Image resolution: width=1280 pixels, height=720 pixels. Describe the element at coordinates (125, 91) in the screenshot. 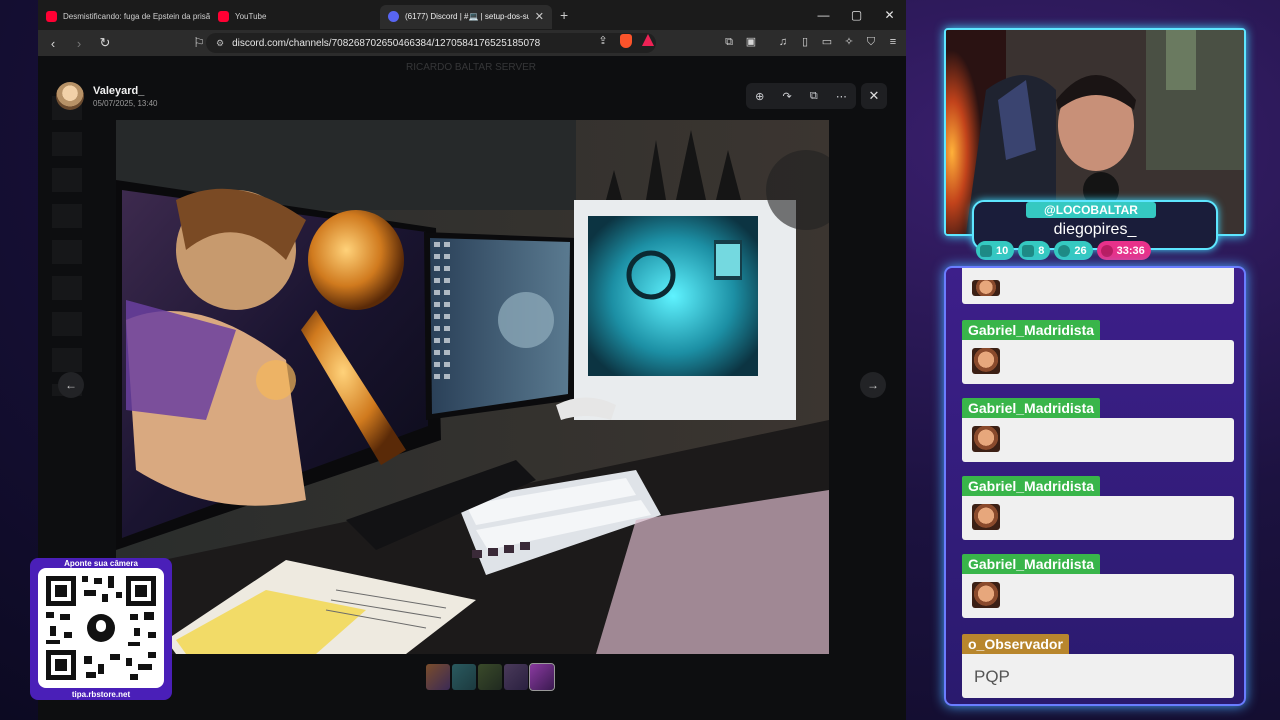

I see `uploader-name: Valeyard_` at that location.